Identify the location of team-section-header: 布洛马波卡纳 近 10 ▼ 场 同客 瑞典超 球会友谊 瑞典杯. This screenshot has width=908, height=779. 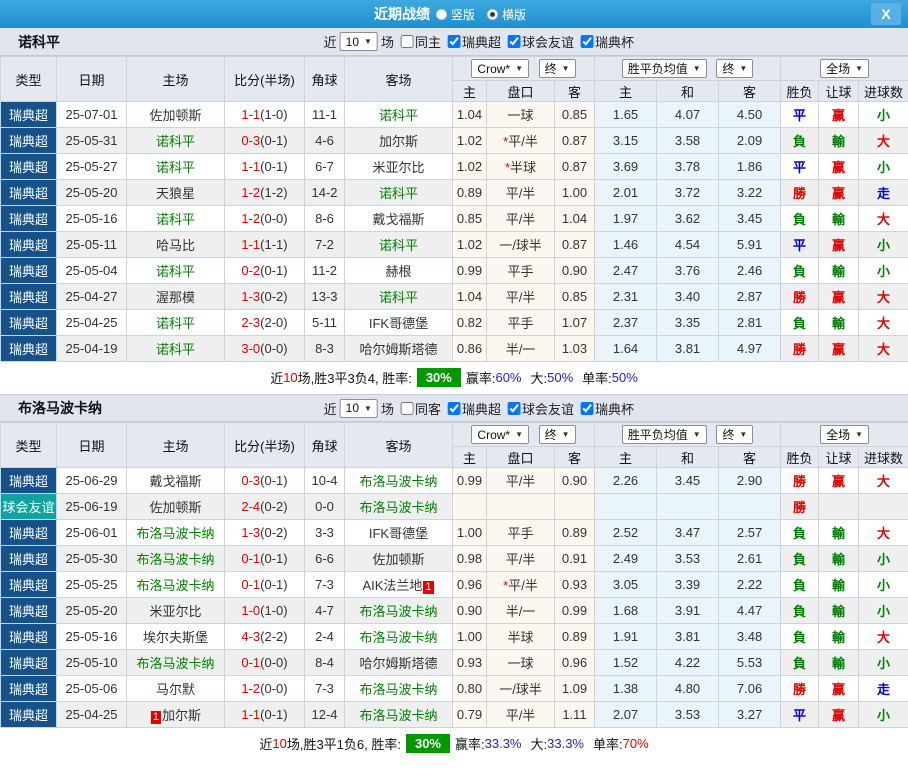
(454, 408).